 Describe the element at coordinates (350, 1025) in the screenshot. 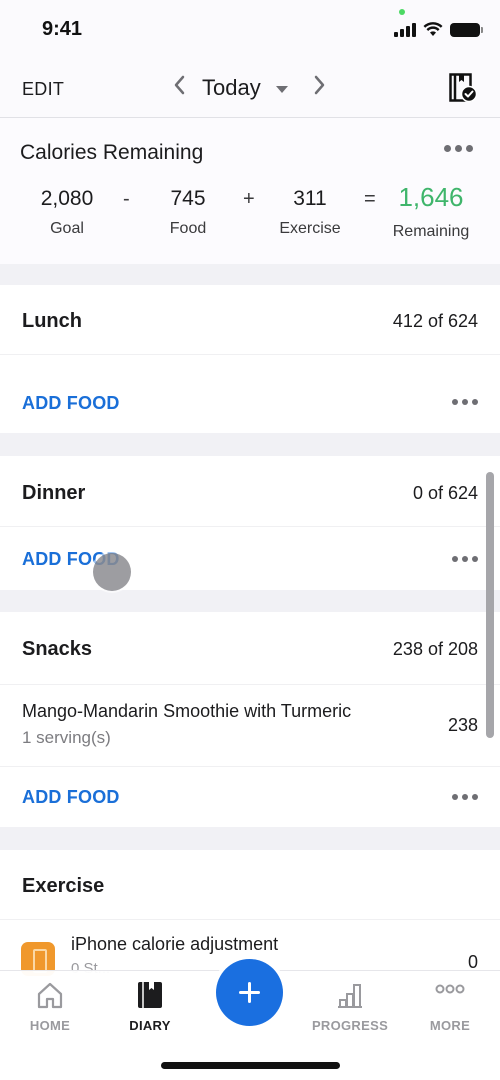

I see `tab-label: PROGRESS` at that location.